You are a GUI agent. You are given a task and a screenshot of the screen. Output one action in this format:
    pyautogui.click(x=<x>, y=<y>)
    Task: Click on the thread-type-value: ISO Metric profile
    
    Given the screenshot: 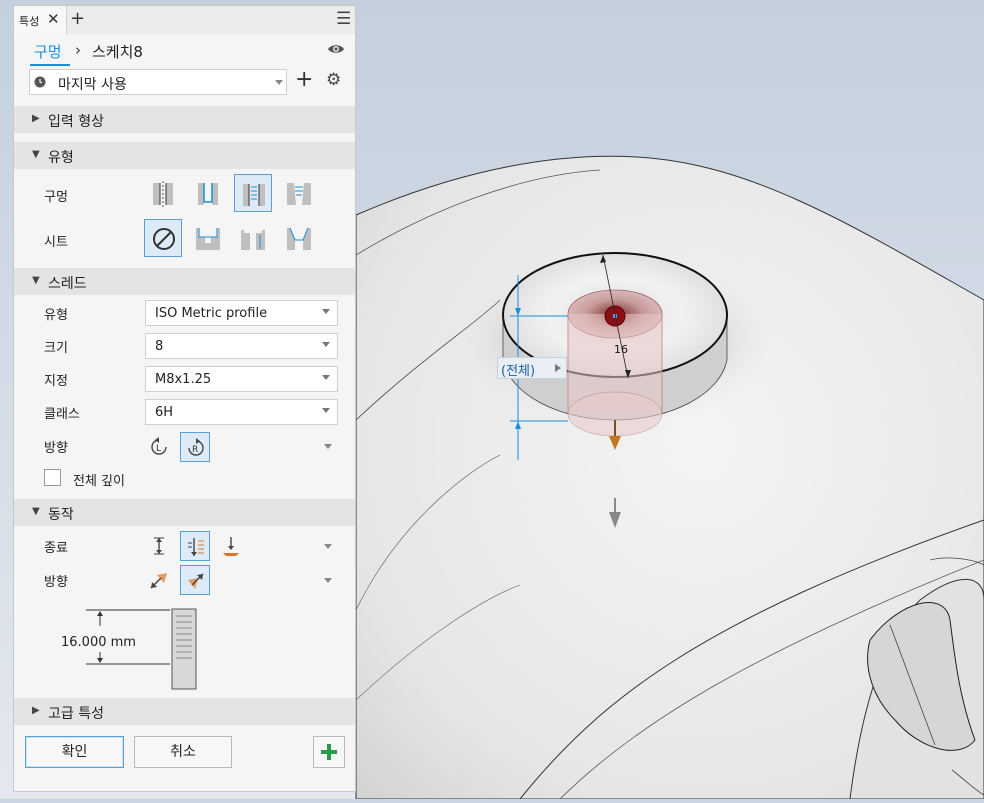 What is the action you would take?
    pyautogui.click(x=211, y=313)
    